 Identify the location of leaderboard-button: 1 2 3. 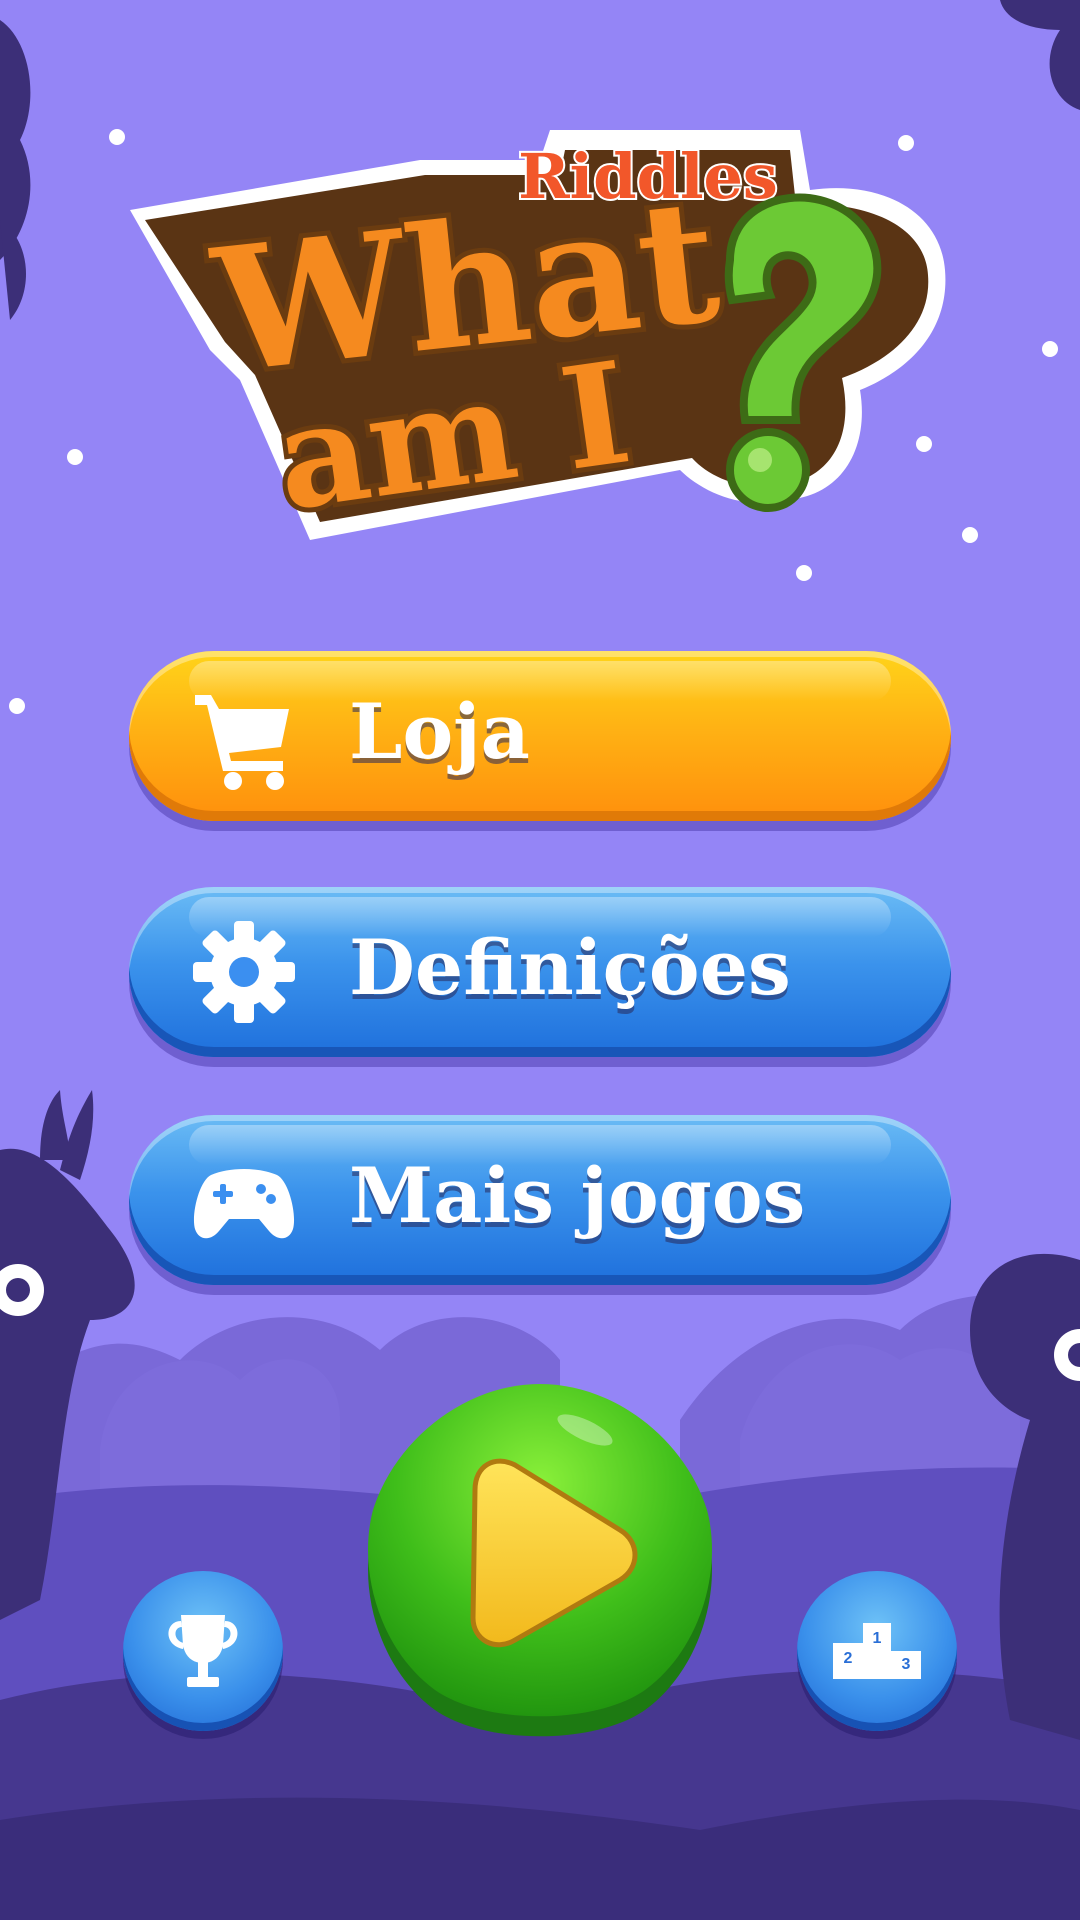
(877, 1651).